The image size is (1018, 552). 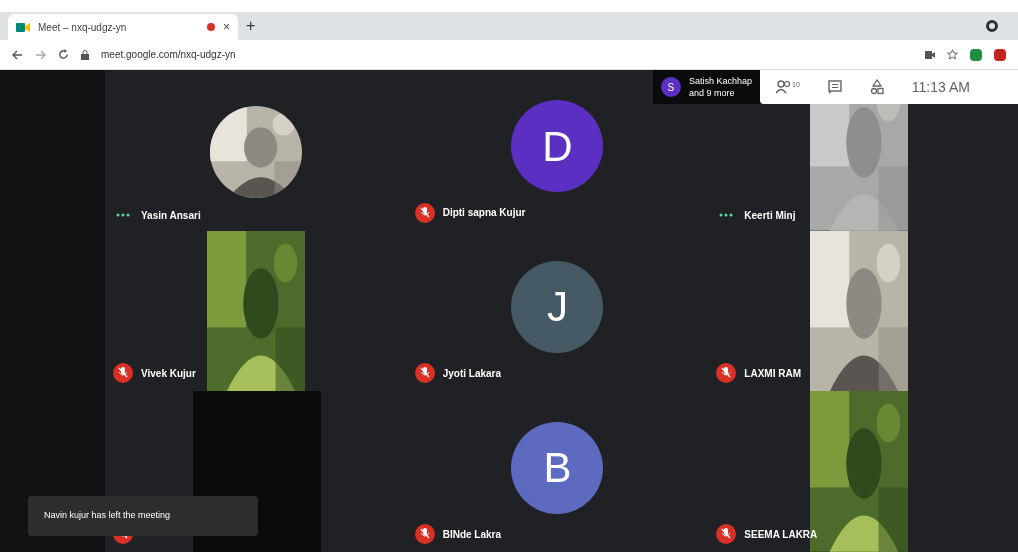 What do you see at coordinates (143, 516) in the screenshot?
I see `notification-toast: Navin kujur has left the meeting` at bounding box center [143, 516].